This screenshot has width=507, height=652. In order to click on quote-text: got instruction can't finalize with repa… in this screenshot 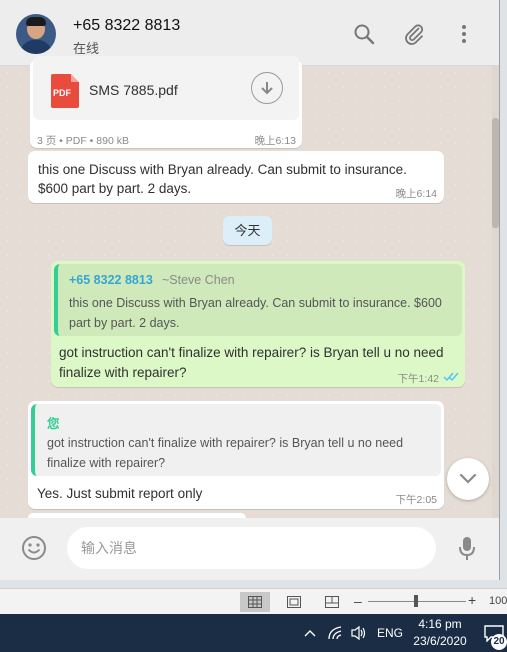, I will do `click(225, 453)`.